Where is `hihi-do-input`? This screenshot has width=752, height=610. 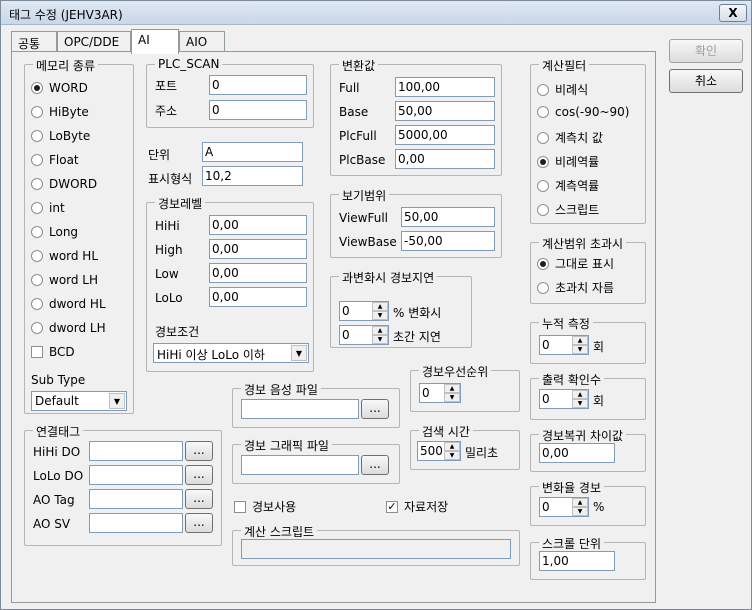 hihi-do-input is located at coordinates (136, 451).